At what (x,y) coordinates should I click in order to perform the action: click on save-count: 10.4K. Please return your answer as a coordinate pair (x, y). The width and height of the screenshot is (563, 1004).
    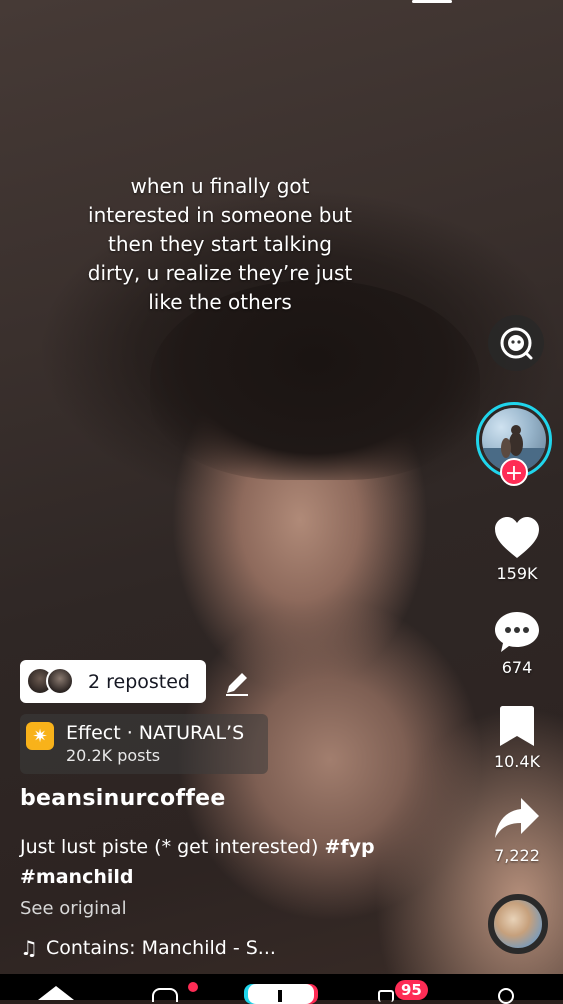
    Looking at the image, I should click on (517, 761).